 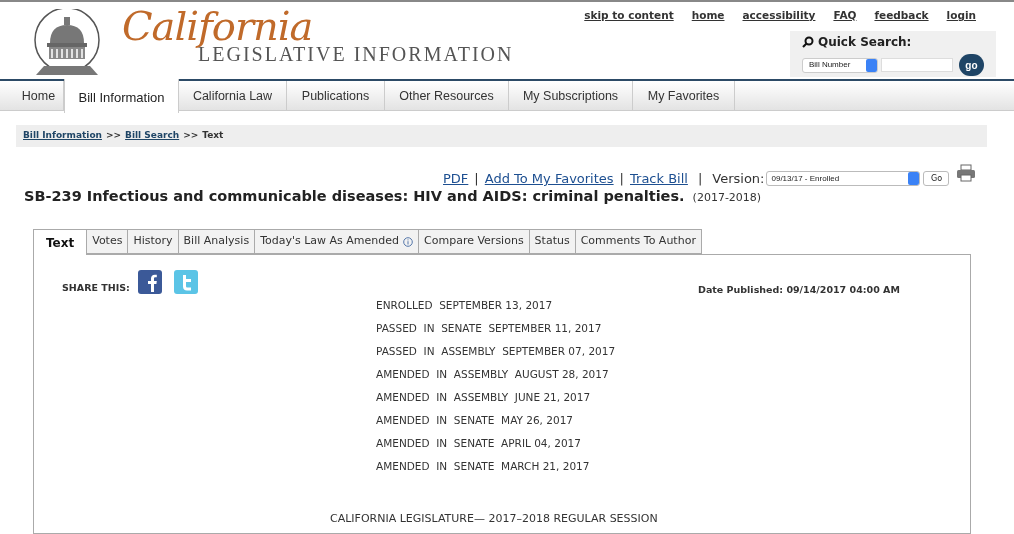 What do you see at coordinates (549, 179) in the screenshot?
I see `action-link: Add To My Favorites` at bounding box center [549, 179].